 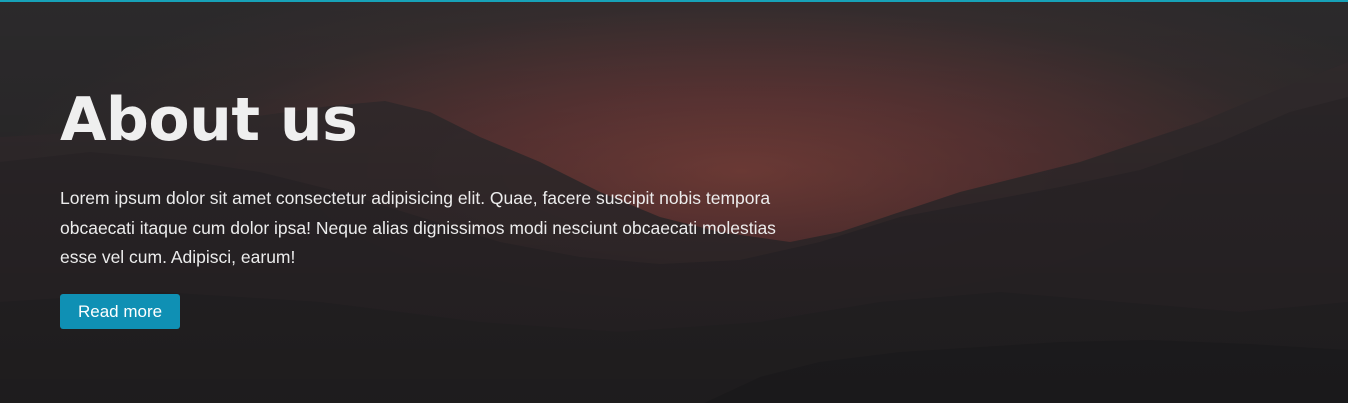 What do you see at coordinates (120, 311) in the screenshot?
I see `read-more-button: Read more` at bounding box center [120, 311].